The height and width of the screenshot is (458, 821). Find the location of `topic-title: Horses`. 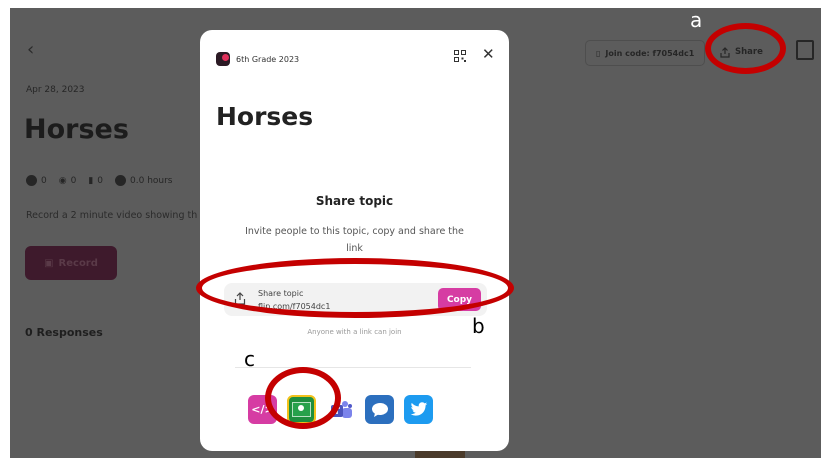

topic-title: Horses is located at coordinates (76, 129).